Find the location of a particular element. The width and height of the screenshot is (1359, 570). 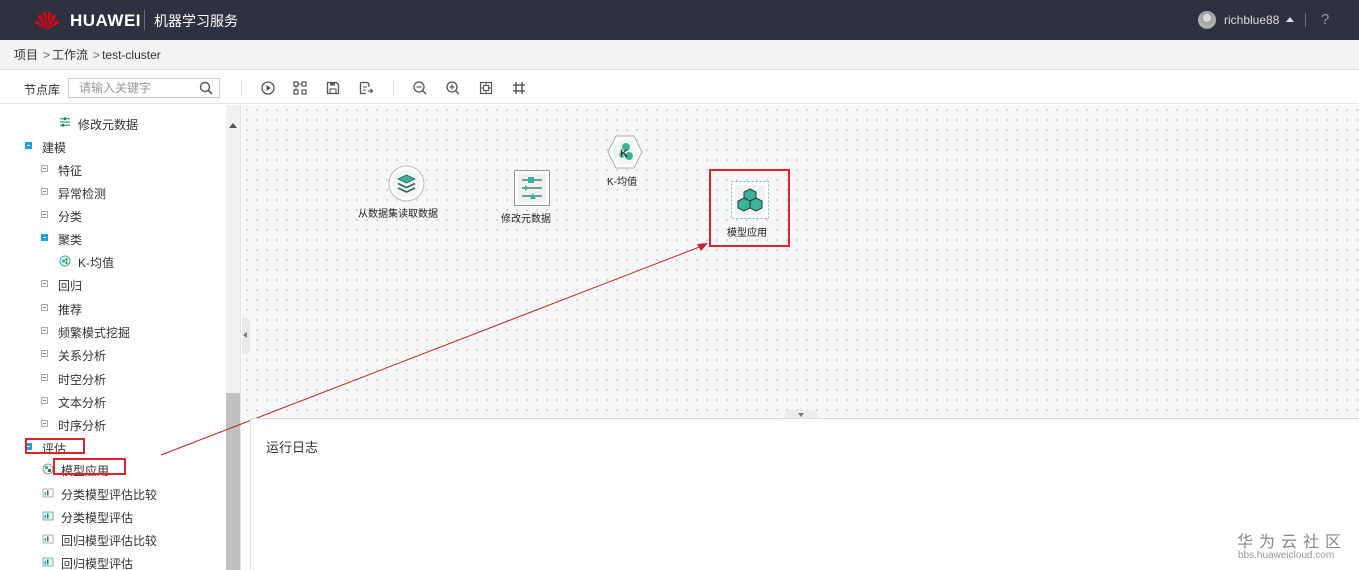

node-library-label: 节点库 is located at coordinates (42, 90).